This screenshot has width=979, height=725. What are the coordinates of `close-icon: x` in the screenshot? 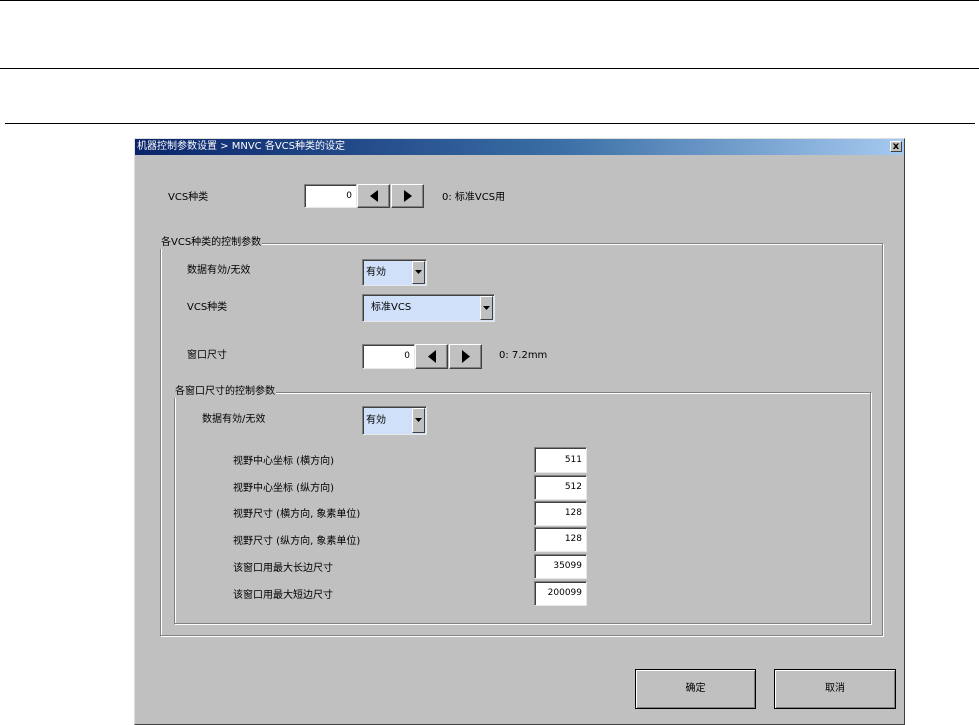 It's located at (896, 146).